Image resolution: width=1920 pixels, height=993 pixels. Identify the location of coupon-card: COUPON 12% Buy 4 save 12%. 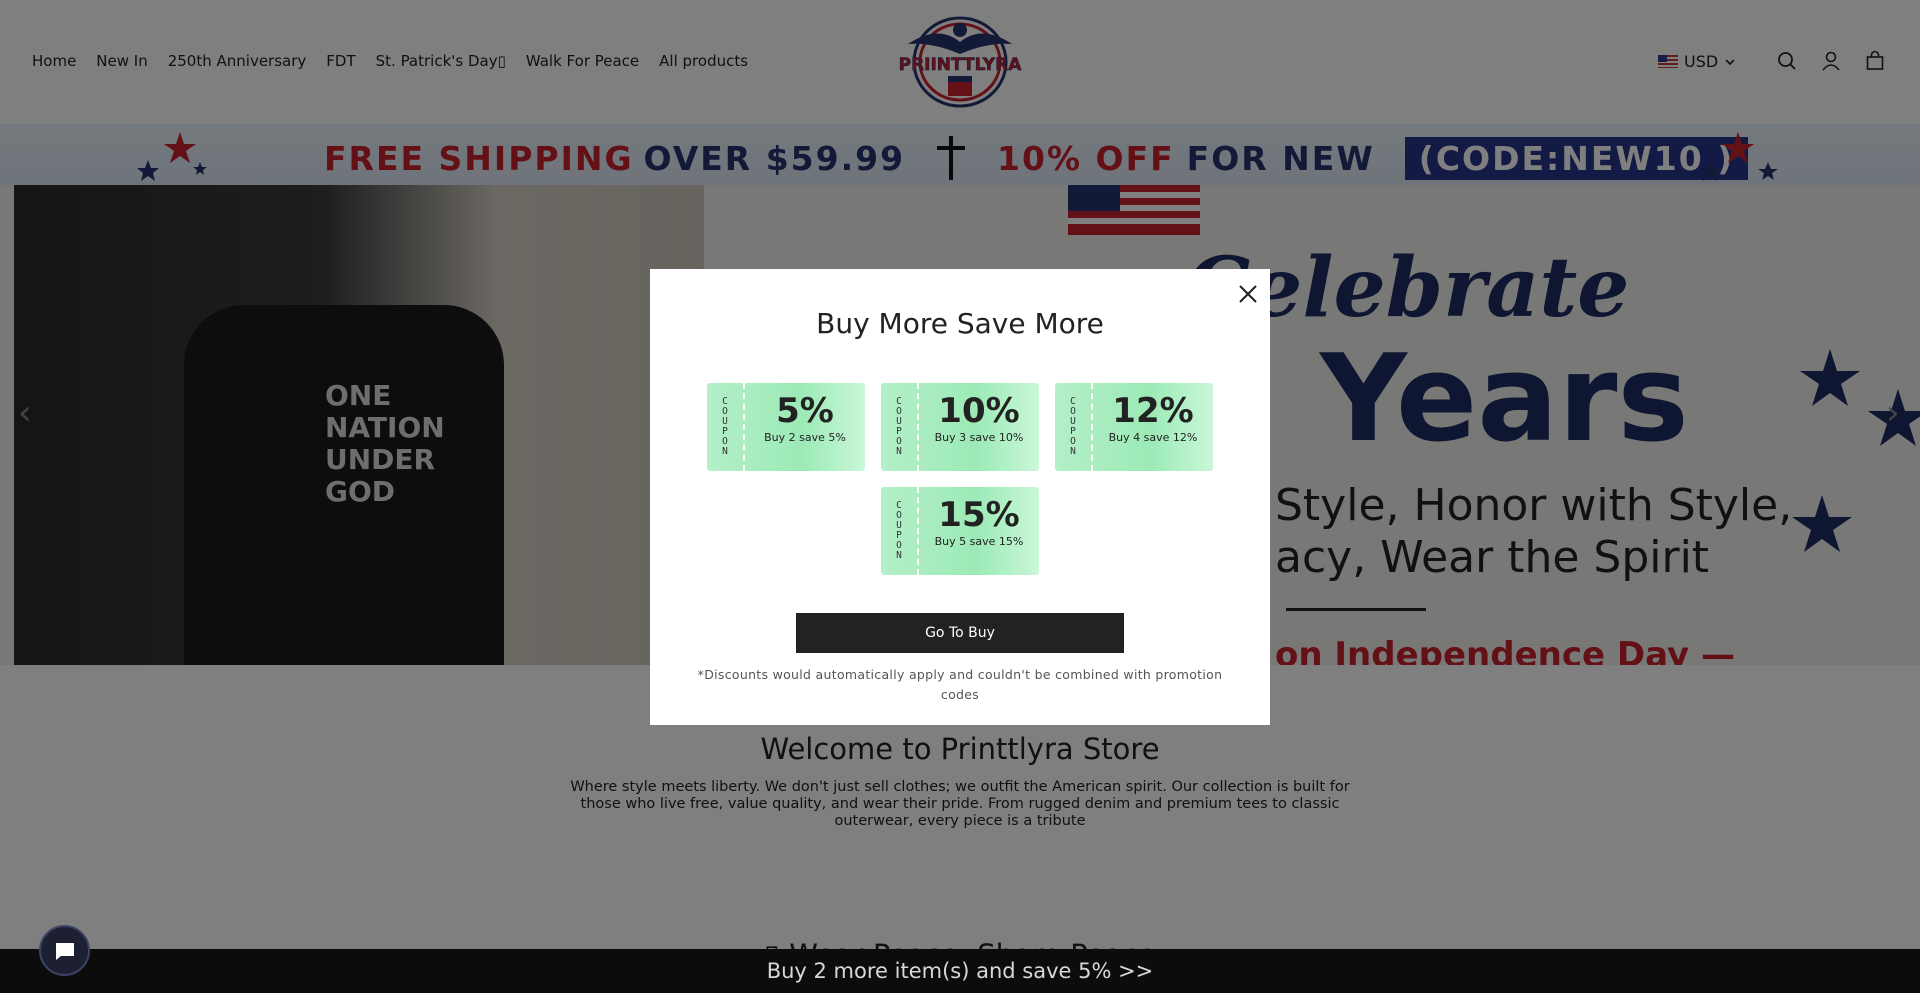
(1134, 427).